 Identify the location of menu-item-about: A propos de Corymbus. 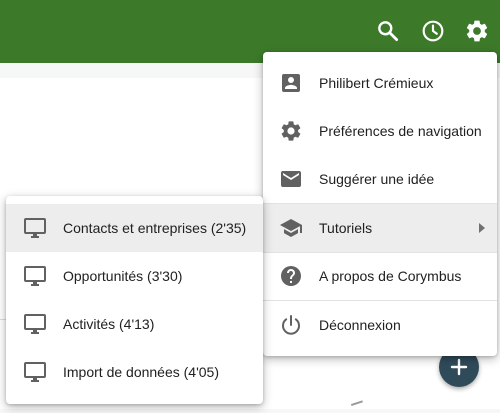
(380, 276).